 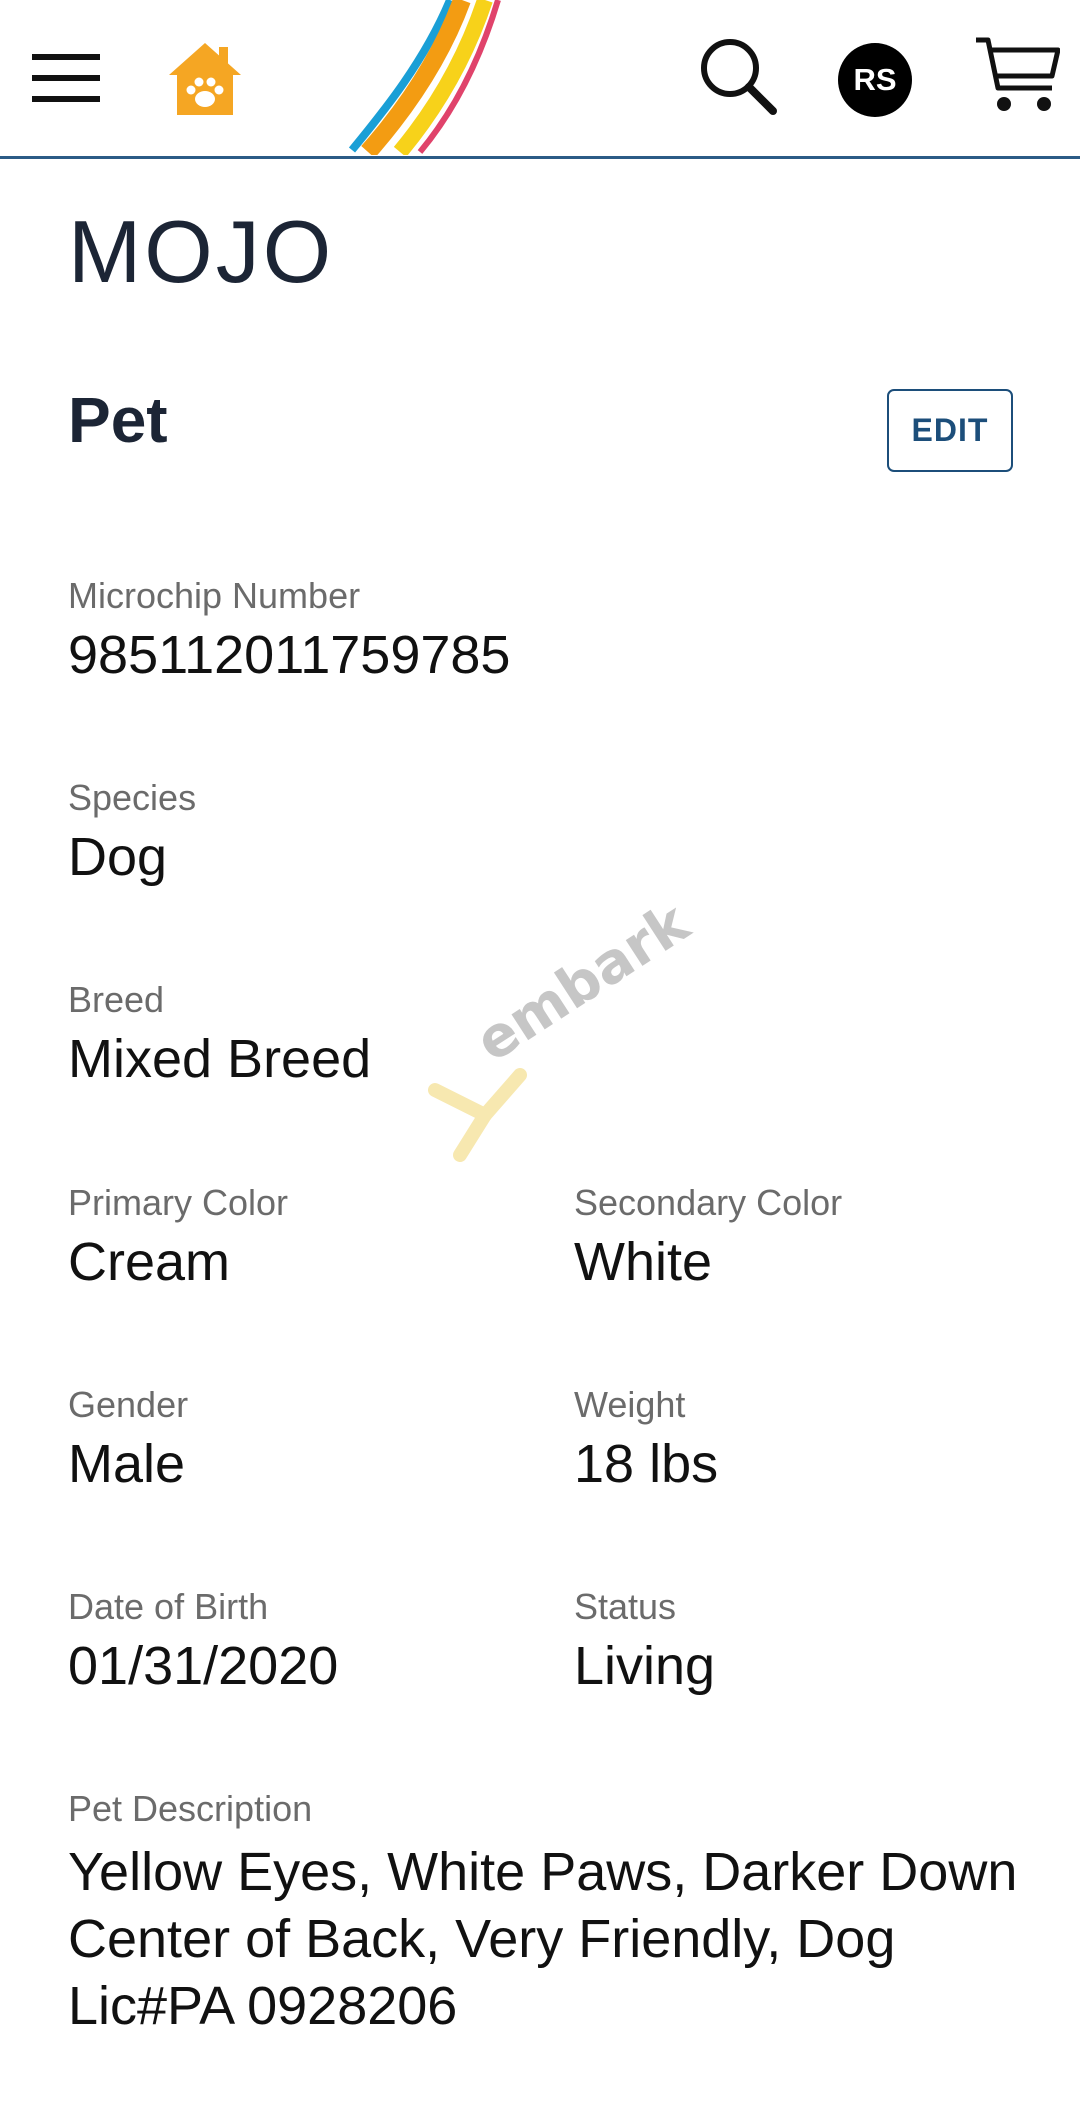 I want to click on app-header: RS, so click(x=540, y=79).